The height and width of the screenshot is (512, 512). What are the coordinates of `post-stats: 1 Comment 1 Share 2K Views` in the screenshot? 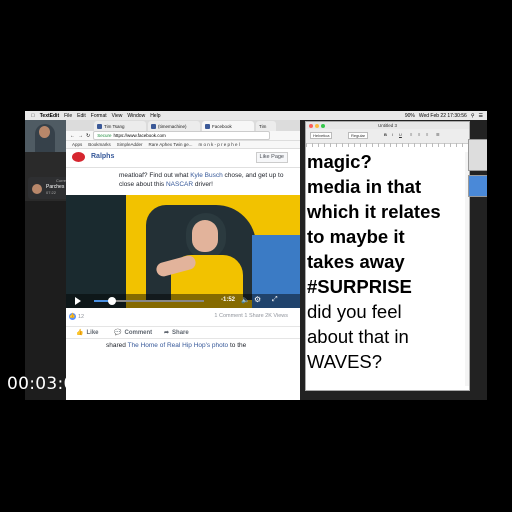 It's located at (251, 316).